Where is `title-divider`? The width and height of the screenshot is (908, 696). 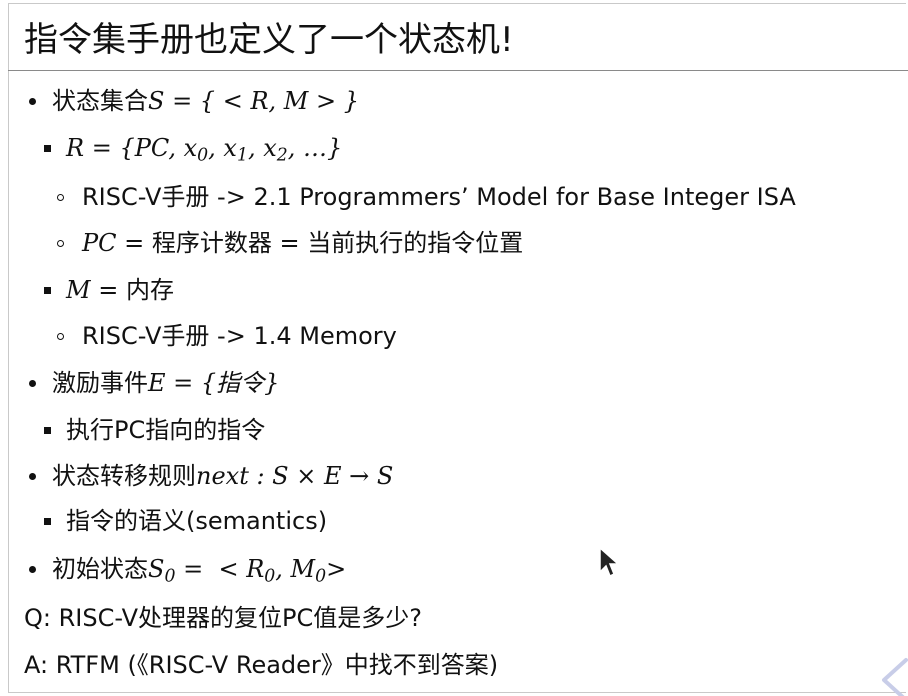 title-divider is located at coordinates (458, 70).